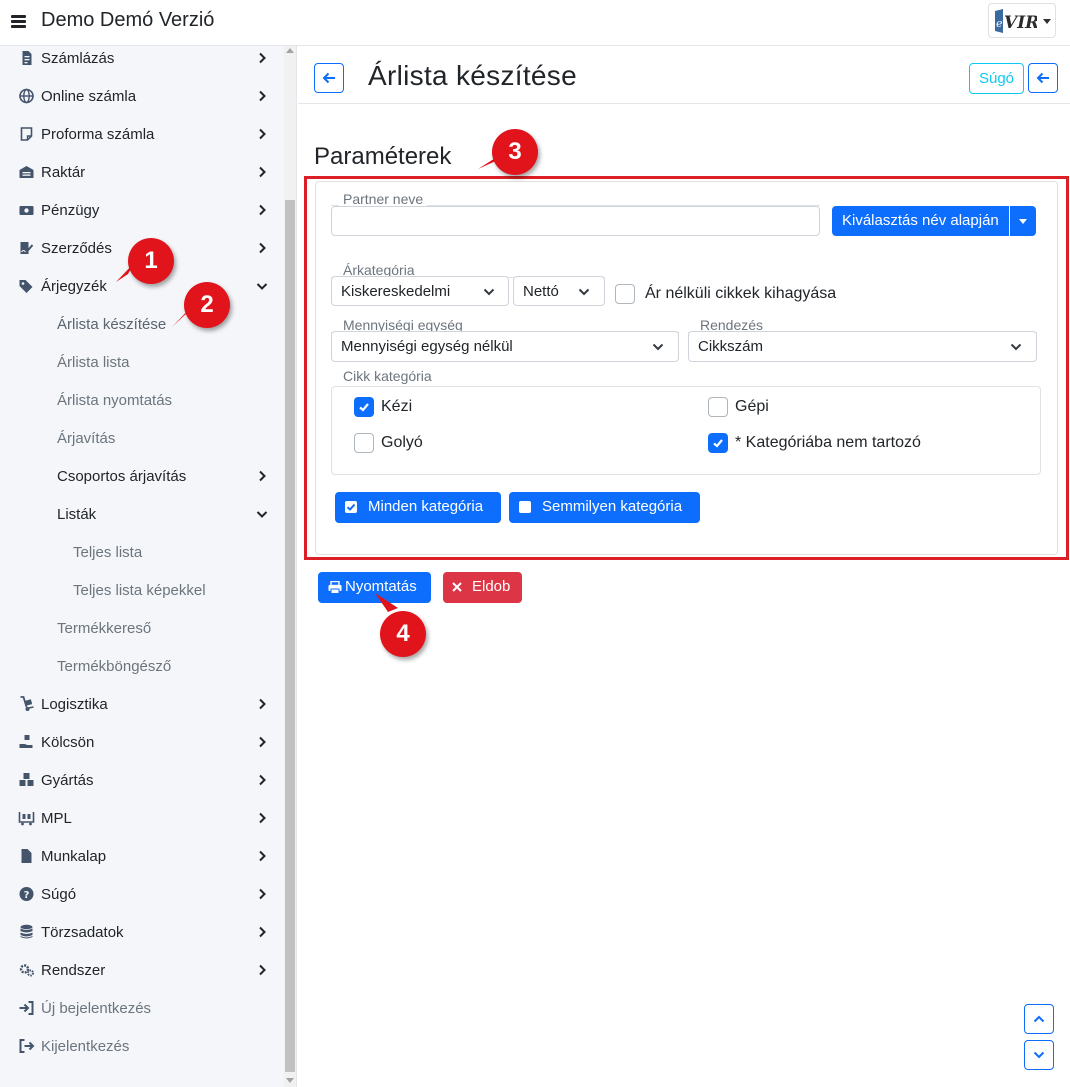 This screenshot has width=1070, height=1087. I want to click on sidebar-item-label: Súgó, so click(59, 894).